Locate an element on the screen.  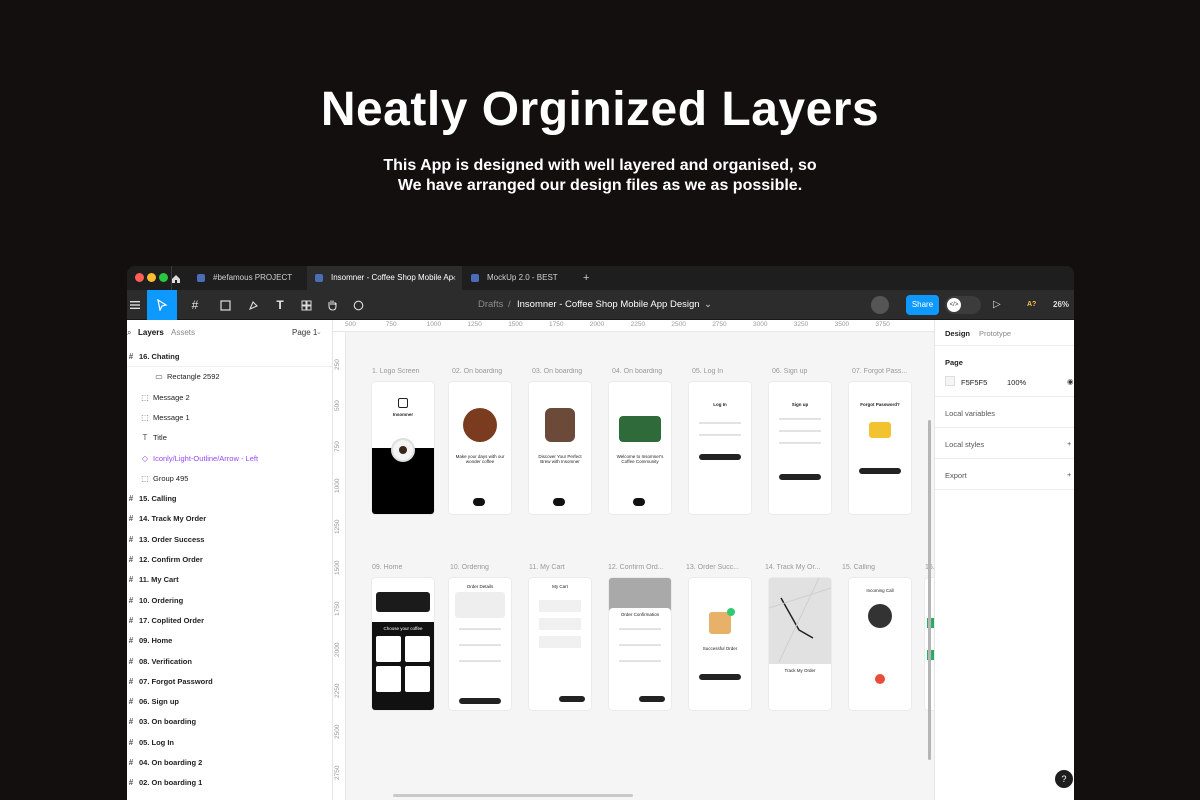
page-color-swatch is located at coordinates (950, 381).